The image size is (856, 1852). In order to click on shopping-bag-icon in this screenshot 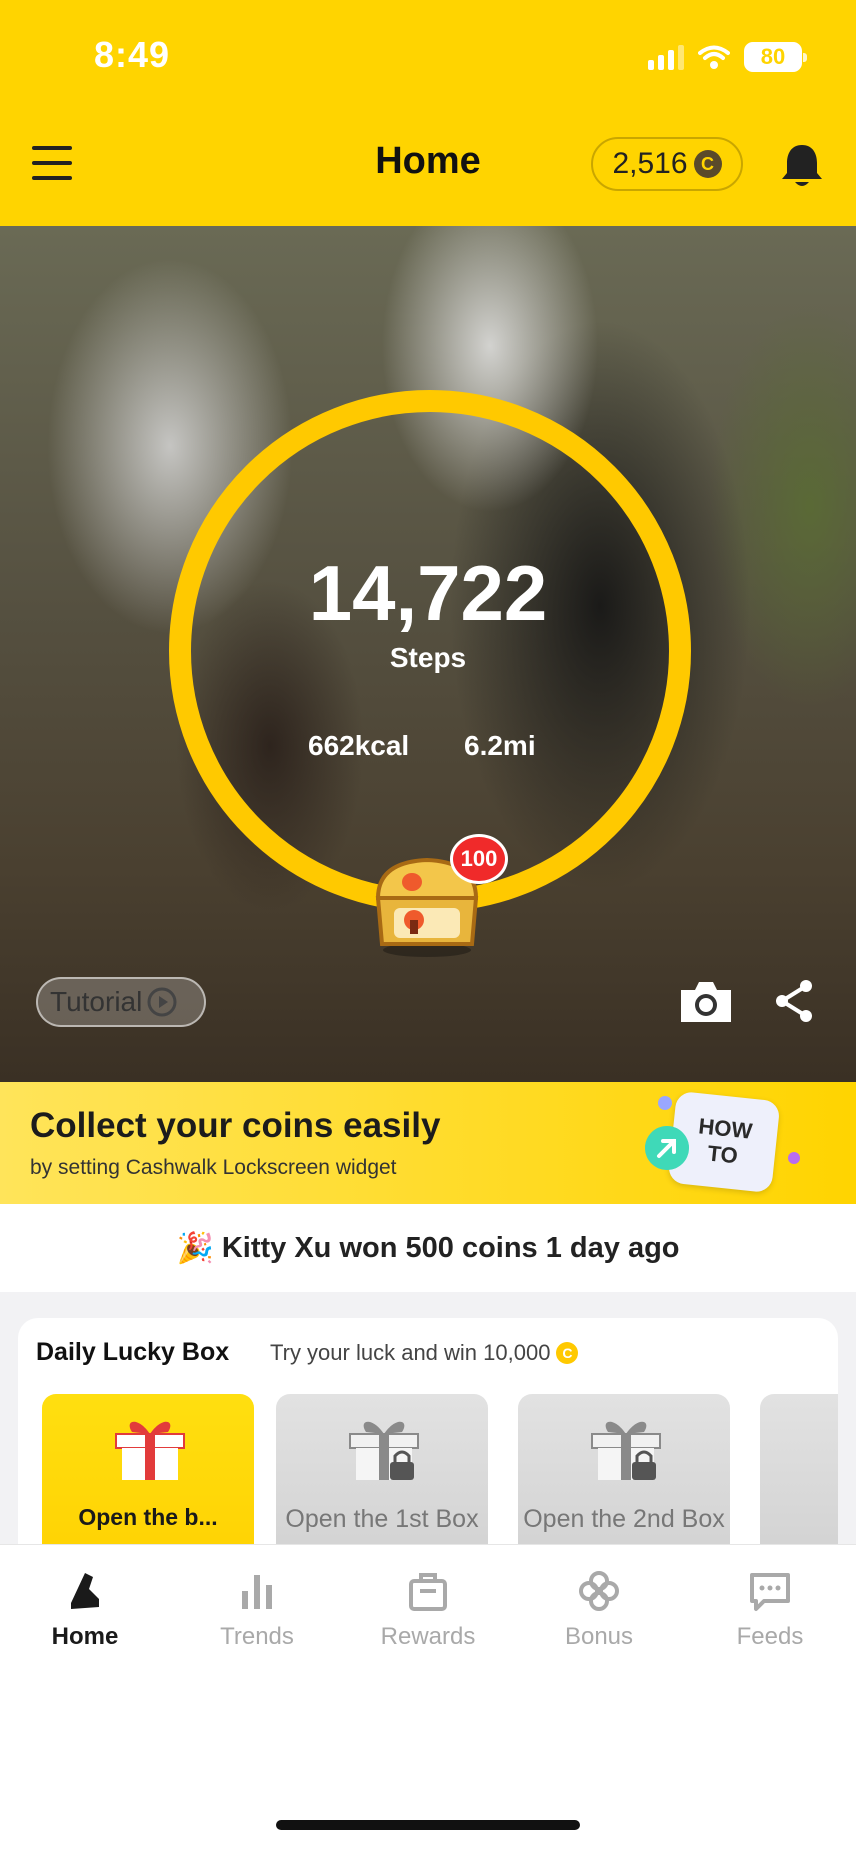, I will do `click(428, 1592)`.